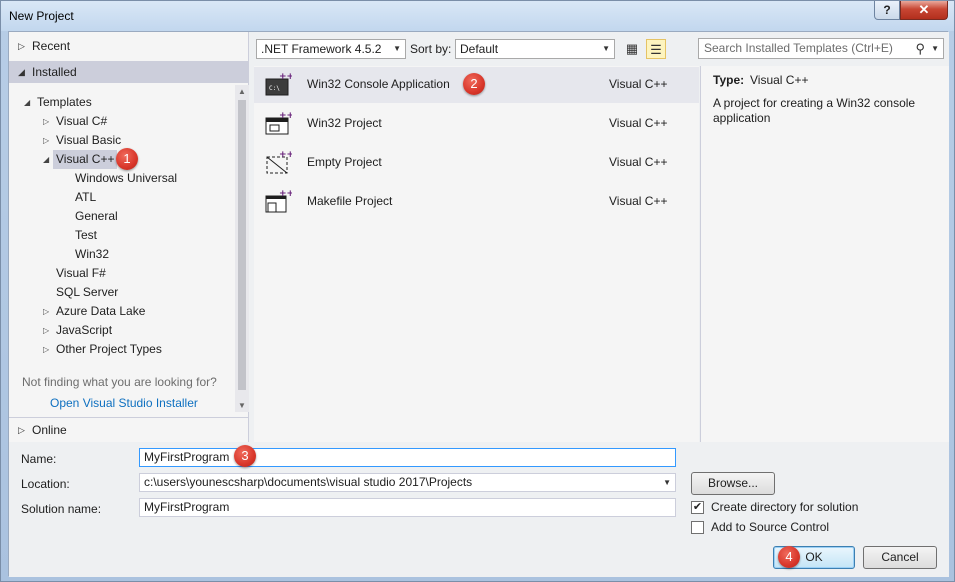 This screenshot has height=582, width=955. I want to click on tree-item-visual-fsharp: Visual F#, so click(81, 273).